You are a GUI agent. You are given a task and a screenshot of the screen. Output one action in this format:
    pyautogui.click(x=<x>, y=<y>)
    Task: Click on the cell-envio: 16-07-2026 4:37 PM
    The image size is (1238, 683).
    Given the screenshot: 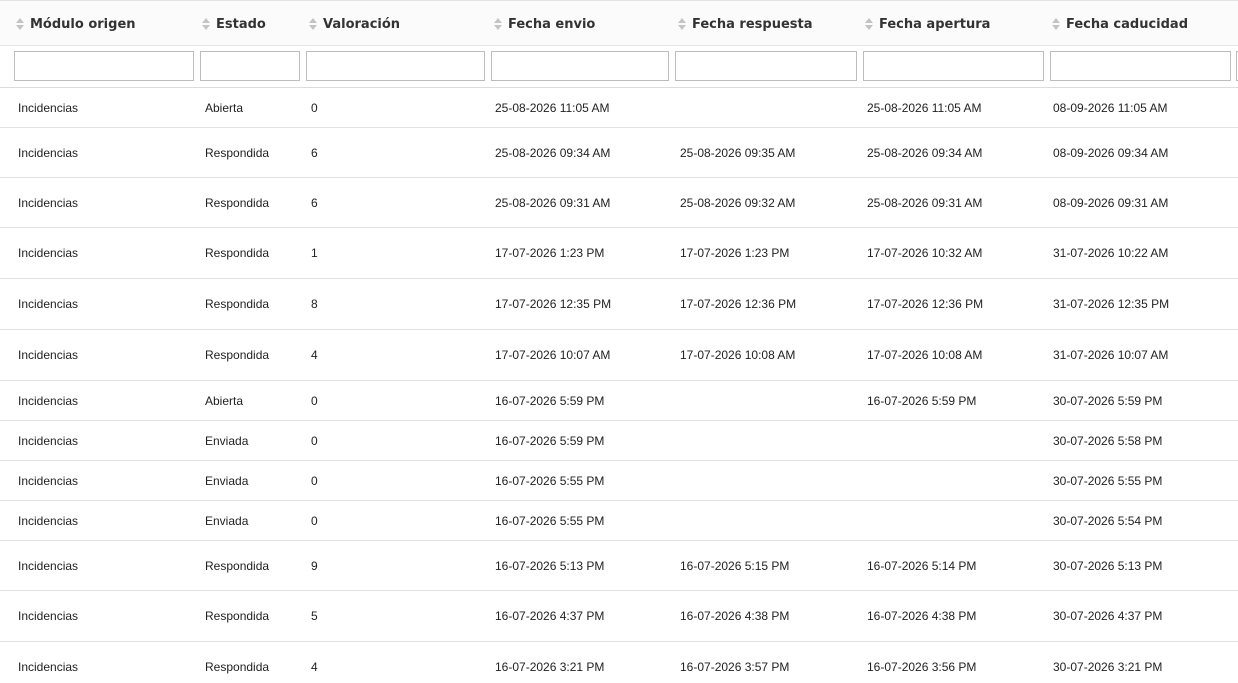 What is the action you would take?
    pyautogui.click(x=550, y=616)
    